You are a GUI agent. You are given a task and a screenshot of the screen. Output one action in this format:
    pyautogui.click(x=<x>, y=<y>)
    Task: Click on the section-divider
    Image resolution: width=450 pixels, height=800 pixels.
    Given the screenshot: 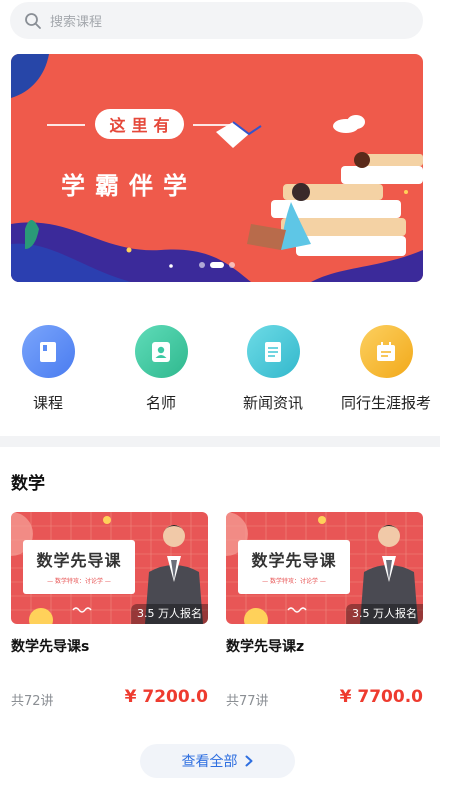 What is the action you would take?
    pyautogui.click(x=220, y=441)
    